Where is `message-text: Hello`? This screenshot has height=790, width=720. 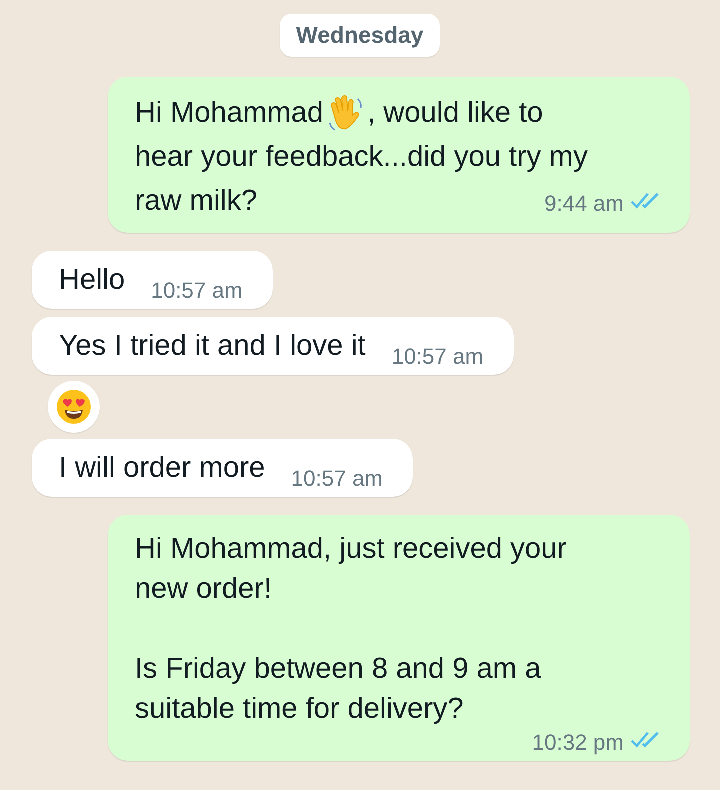 message-text: Hello is located at coordinates (92, 280).